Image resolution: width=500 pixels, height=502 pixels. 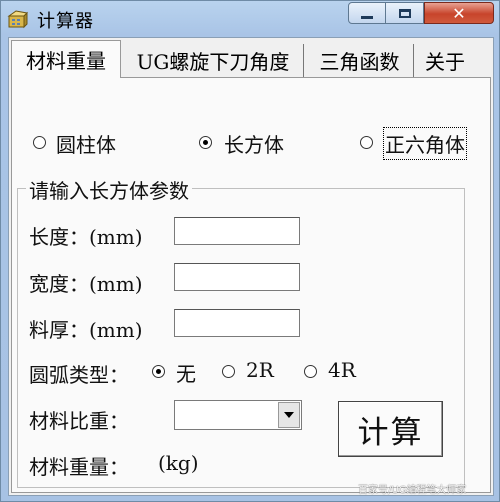 I want to click on maximize-button, so click(x=405, y=13).